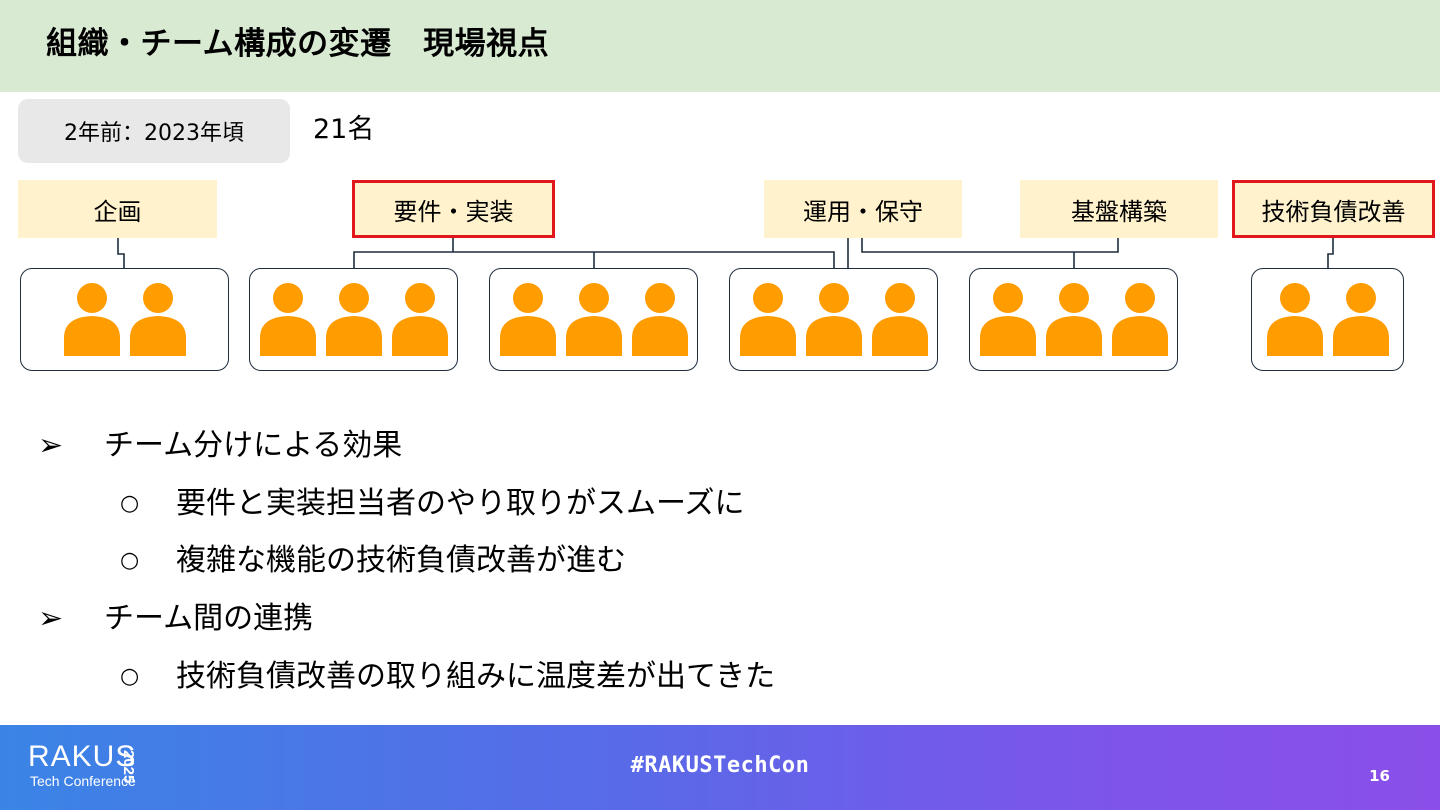  I want to click on role-label-implementation: 要件・実装, so click(453, 209).